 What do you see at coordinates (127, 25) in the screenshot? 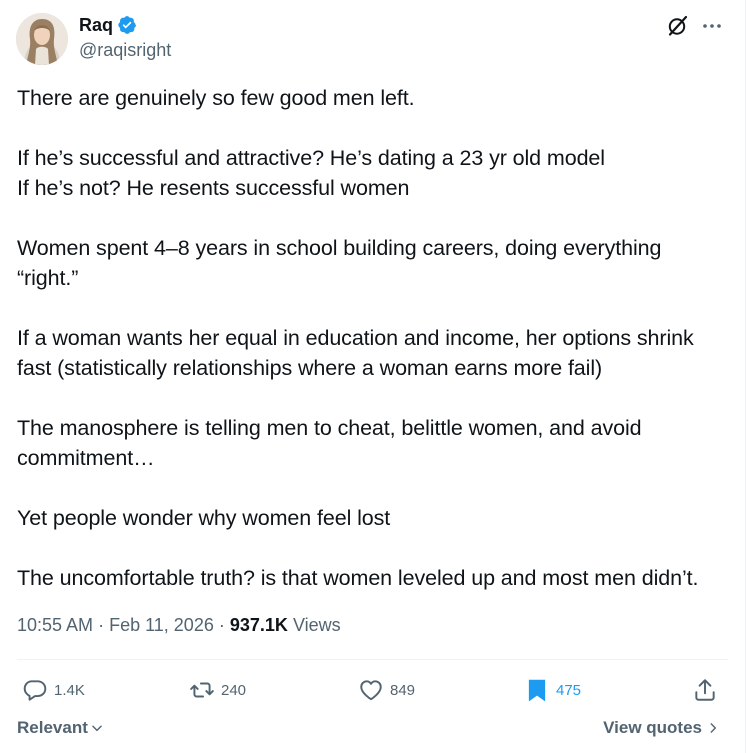
I see `verified-badge-icon` at bounding box center [127, 25].